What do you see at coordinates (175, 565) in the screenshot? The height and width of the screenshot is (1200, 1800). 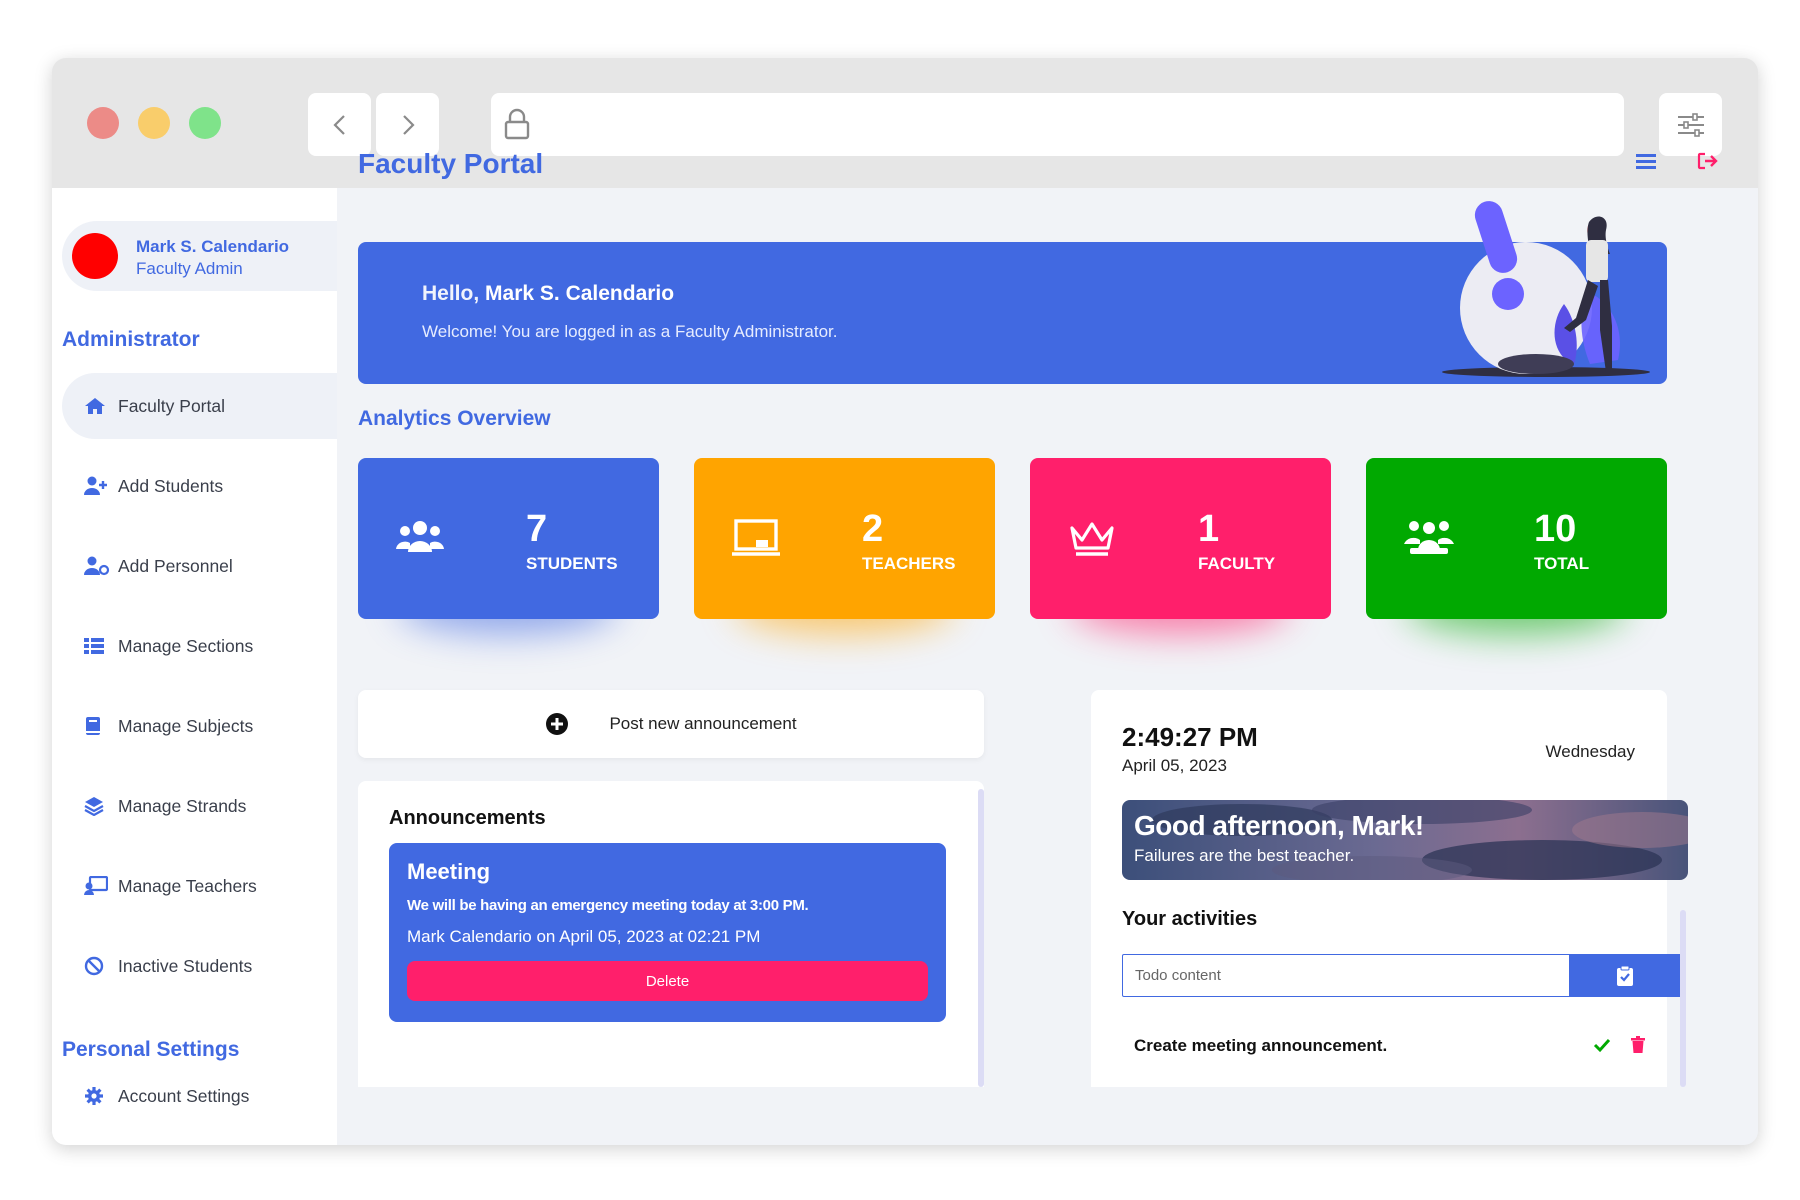 I see `sidebar-item-label: Add Personnel` at bounding box center [175, 565].